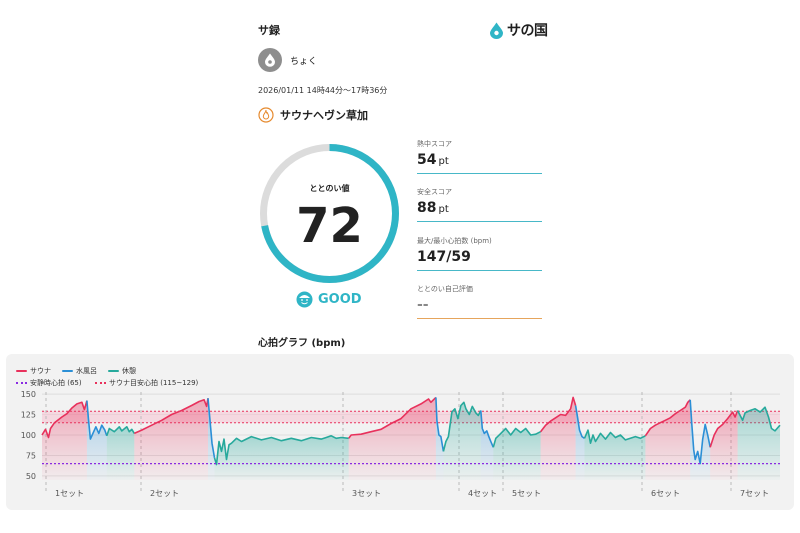 The height and width of the screenshot is (533, 800). Describe the element at coordinates (479, 253) in the screenshot. I see `metric-heart-rate-range: 最大/最小心拍数 (bpm) 147/59` at that location.